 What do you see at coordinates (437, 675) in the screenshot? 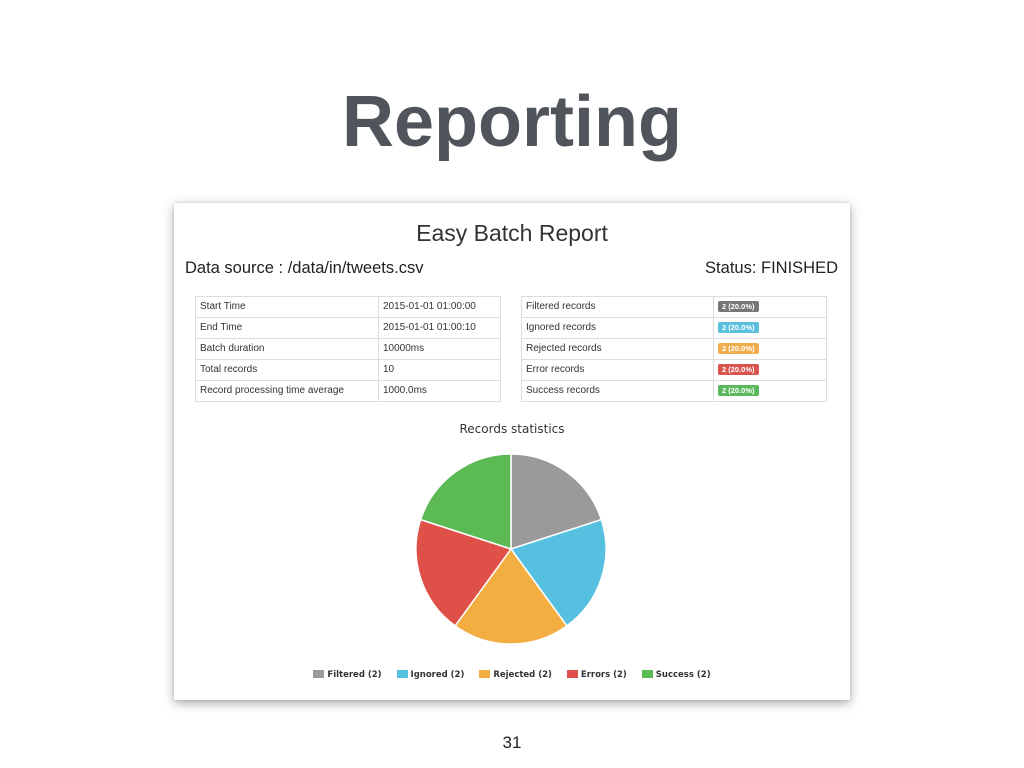
I see `legend-label: Ignored (2)` at bounding box center [437, 675].